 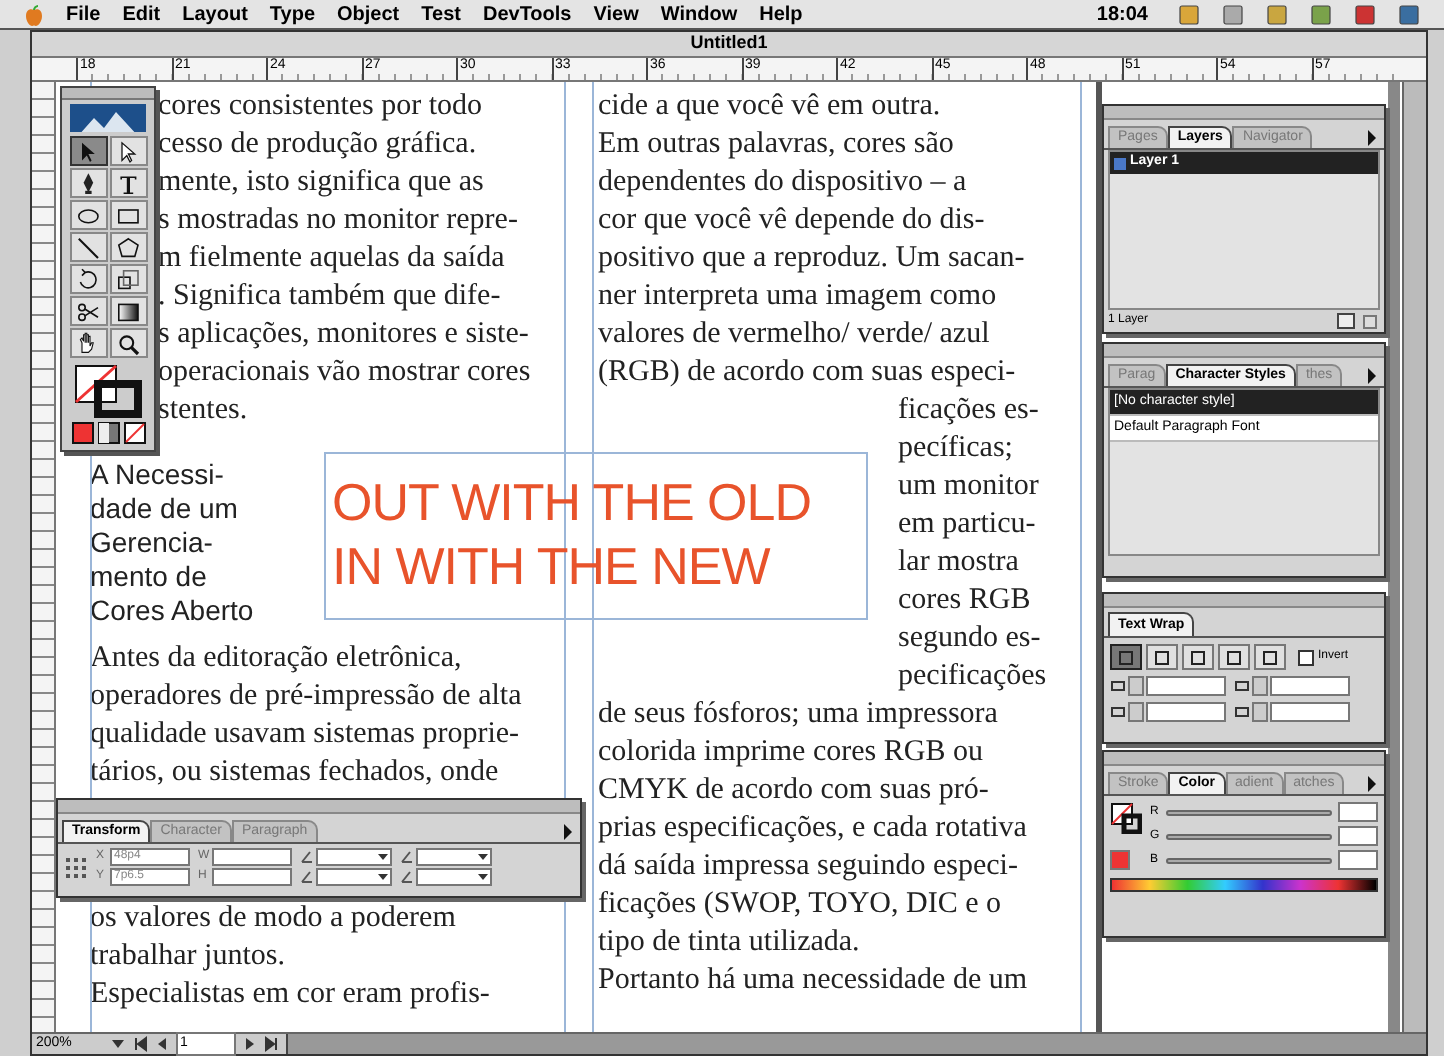 I want to click on text-line: cesso de produção gráfica., so click(x=317, y=145).